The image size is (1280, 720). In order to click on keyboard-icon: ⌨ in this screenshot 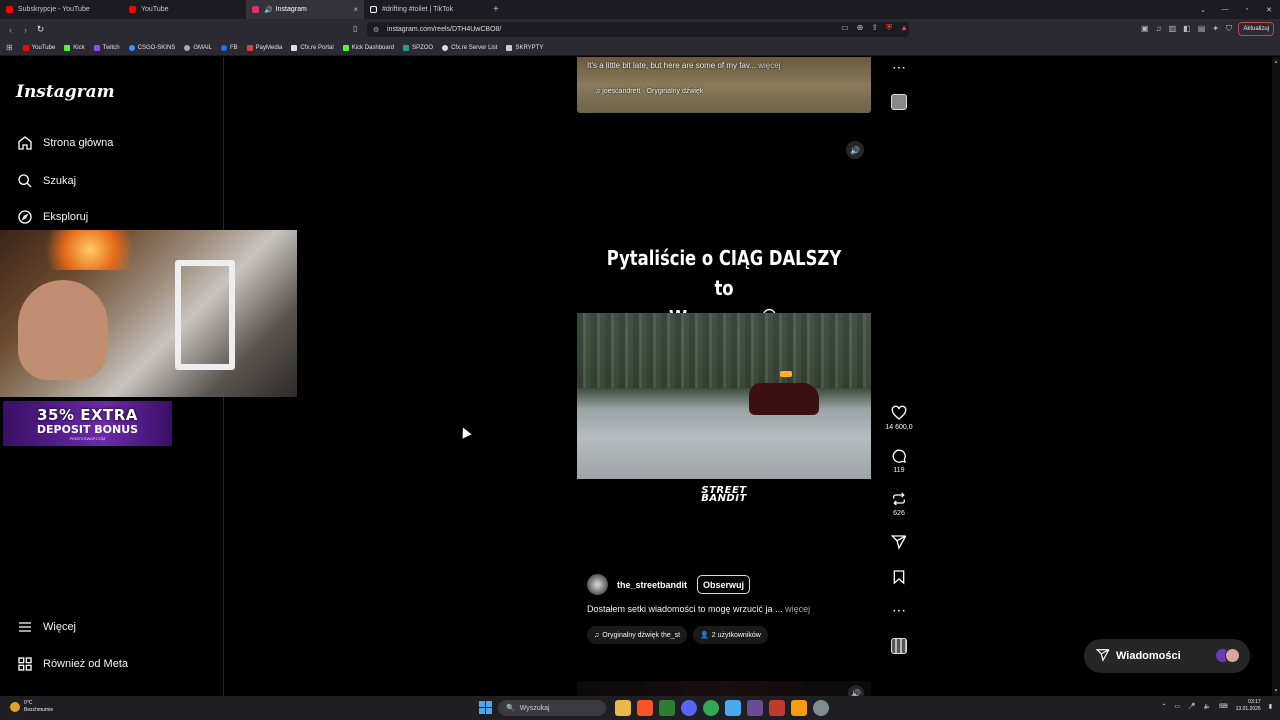, I will do `click(1223, 706)`.